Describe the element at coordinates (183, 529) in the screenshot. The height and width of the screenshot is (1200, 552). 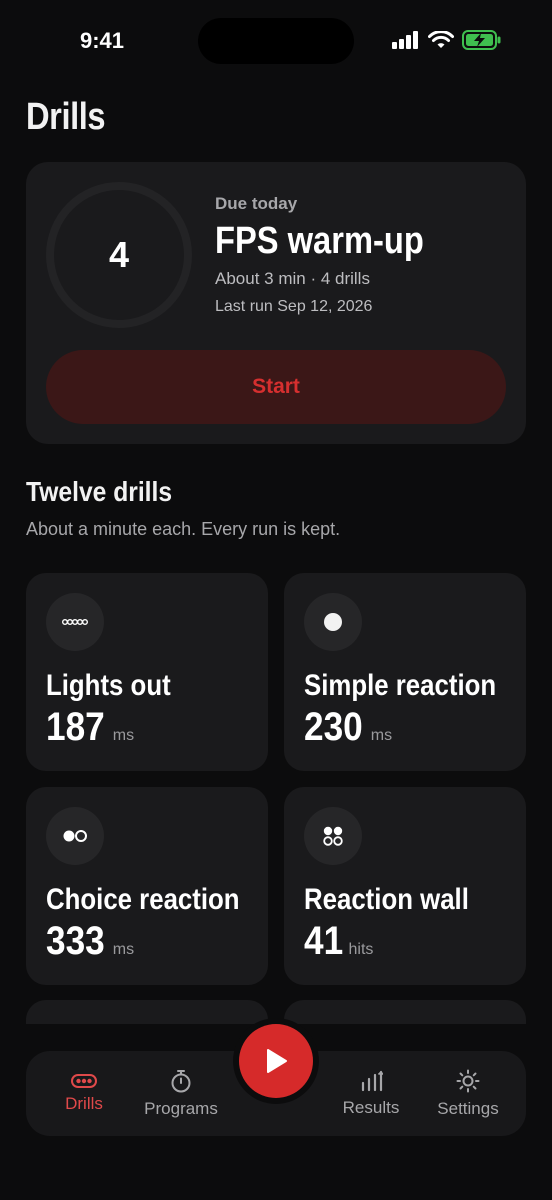
I see `section-subtitle: About a minute each. Every run is kept.` at that location.